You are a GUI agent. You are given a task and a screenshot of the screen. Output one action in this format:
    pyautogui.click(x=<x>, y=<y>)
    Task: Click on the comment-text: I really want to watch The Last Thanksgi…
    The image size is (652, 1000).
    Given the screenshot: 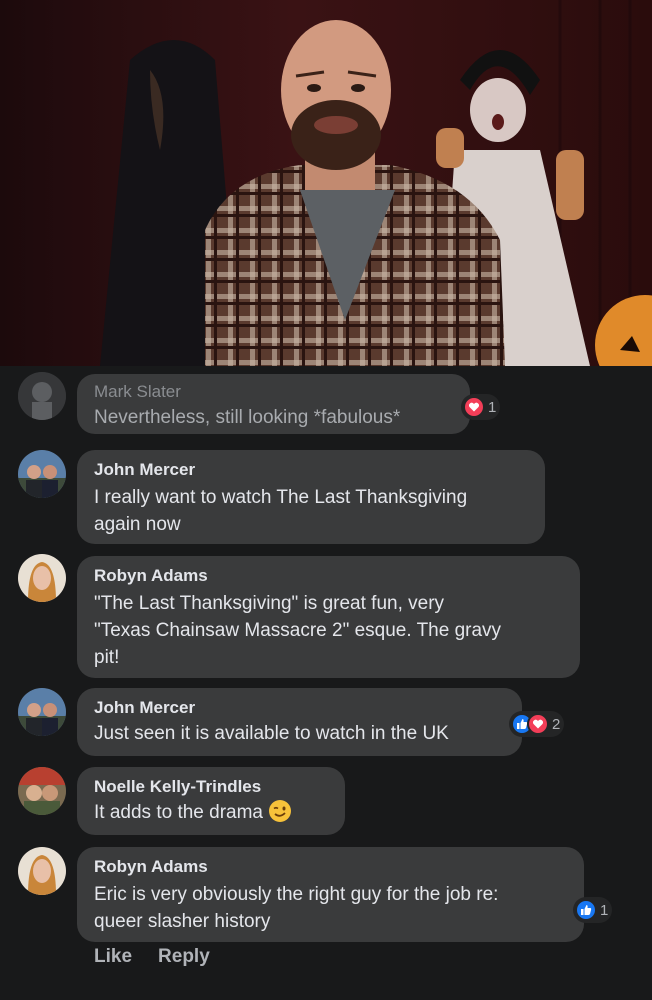 What is the action you would take?
    pyautogui.click(x=311, y=511)
    